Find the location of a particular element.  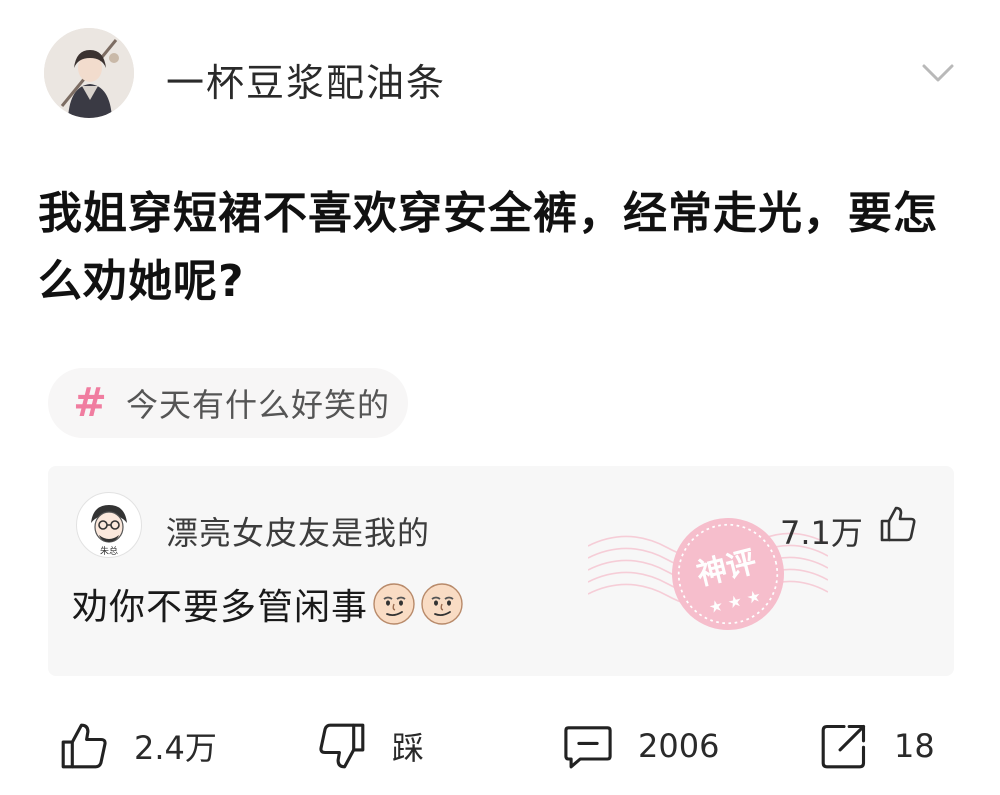

topic-tag: # 今天有什么好笑的 is located at coordinates (228, 403).